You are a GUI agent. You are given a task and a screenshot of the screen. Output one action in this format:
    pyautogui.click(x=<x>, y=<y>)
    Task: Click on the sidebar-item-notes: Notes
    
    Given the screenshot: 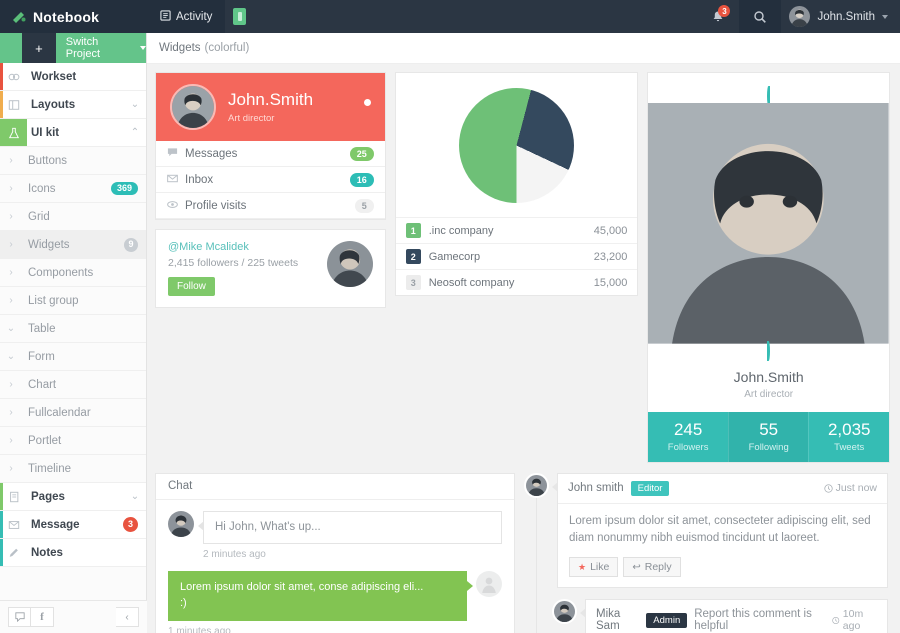 What is the action you would take?
    pyautogui.click(x=73, y=553)
    